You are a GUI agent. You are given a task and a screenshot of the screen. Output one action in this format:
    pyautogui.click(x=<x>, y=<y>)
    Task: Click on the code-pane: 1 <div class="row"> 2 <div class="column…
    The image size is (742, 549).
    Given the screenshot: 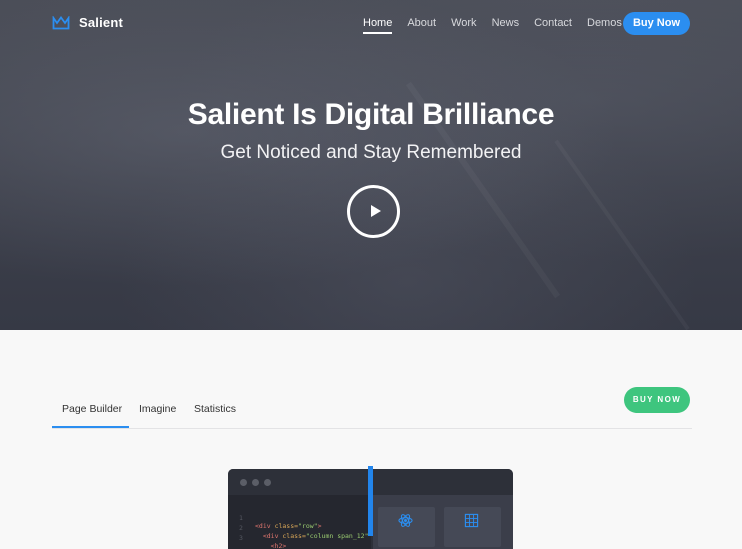 What is the action you would take?
    pyautogui.click(x=299, y=522)
    